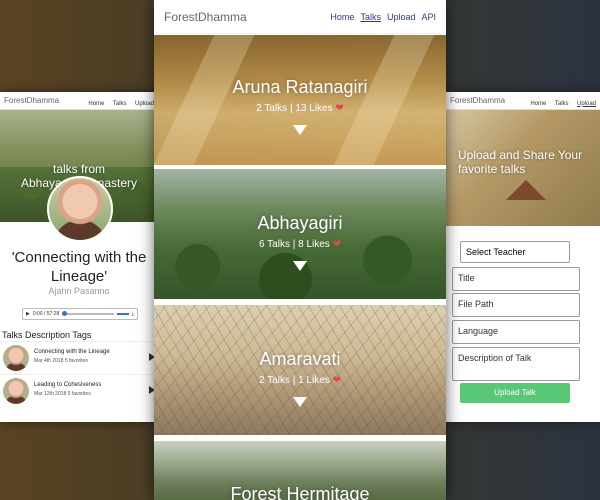 The image size is (600, 500). Describe the element at coordinates (300, 17) in the screenshot. I see `center-navbar: ForestDhamma Home Talks Upload API` at that location.